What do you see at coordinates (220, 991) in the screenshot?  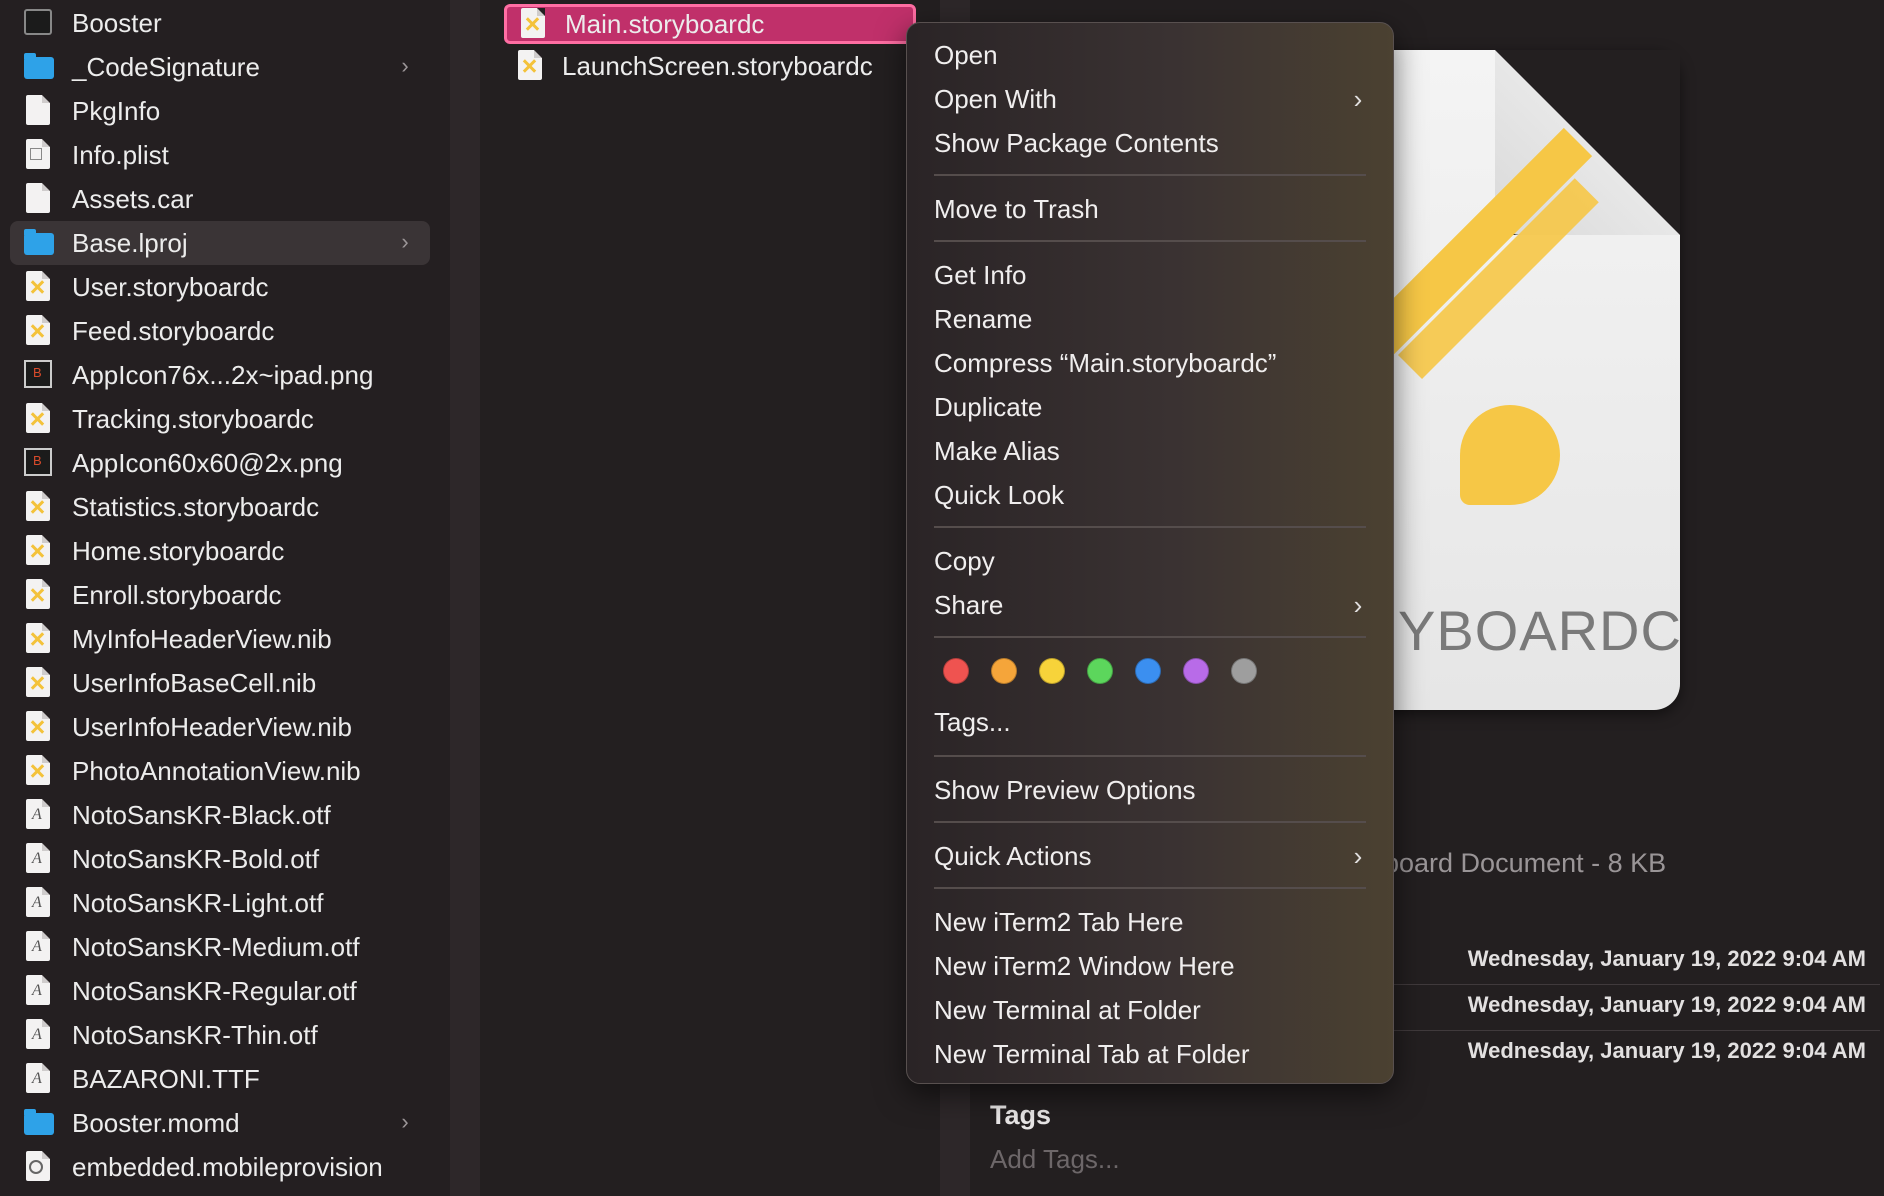 I see `sidebar-file-row: A NotoSansKR-Regular.otf` at bounding box center [220, 991].